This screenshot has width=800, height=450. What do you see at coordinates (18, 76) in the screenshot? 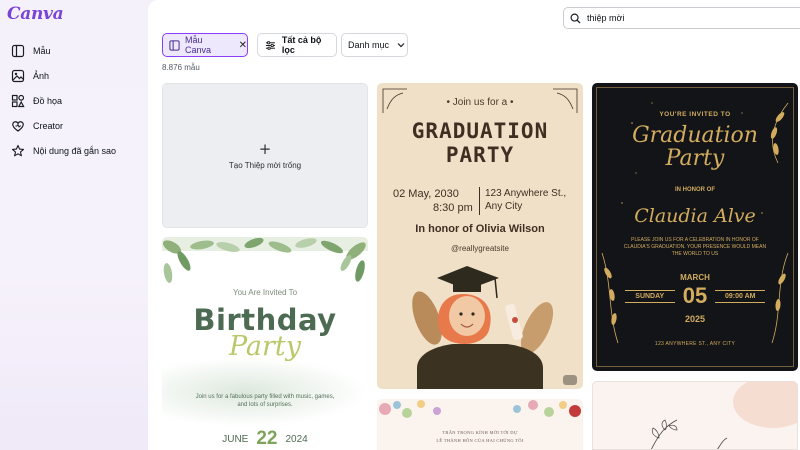
I see `image-icon` at bounding box center [18, 76].